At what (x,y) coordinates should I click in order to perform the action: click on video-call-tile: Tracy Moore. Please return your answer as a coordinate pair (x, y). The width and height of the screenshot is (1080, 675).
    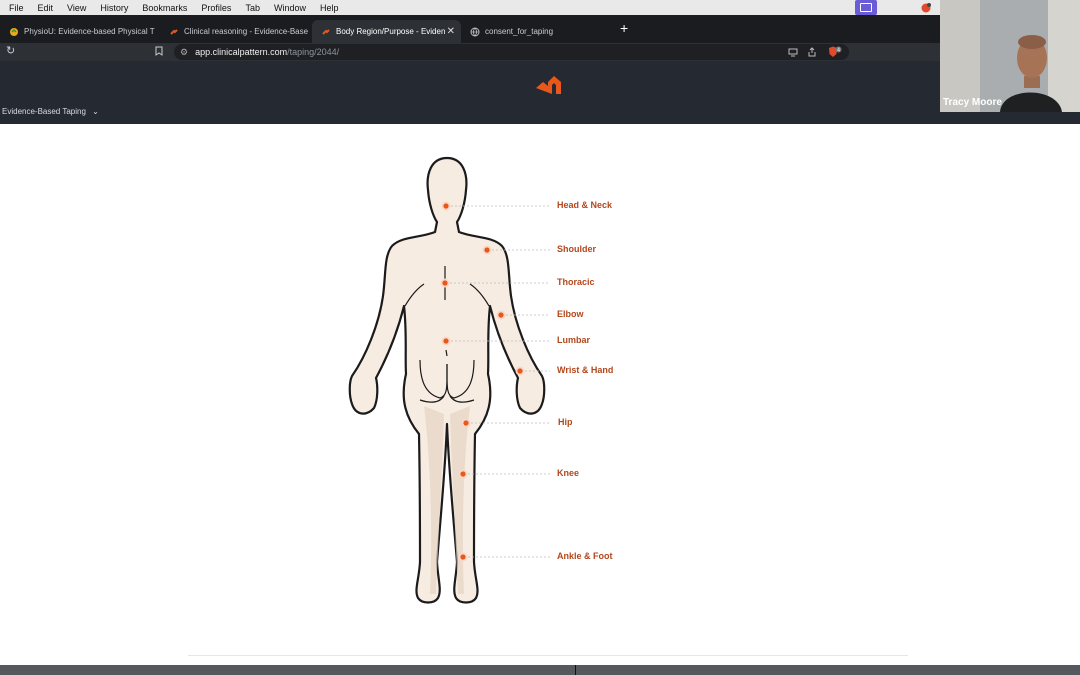
    Looking at the image, I should click on (1010, 56).